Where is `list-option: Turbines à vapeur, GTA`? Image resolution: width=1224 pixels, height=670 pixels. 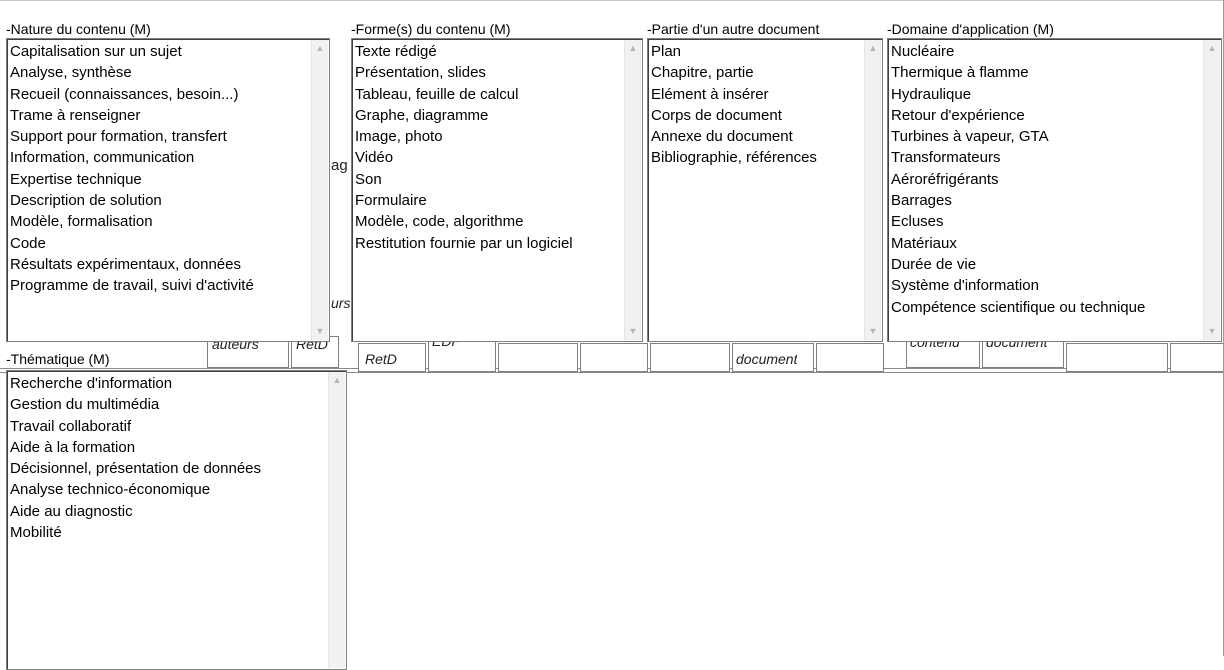
list-option: Turbines à vapeur, GTA is located at coordinates (1047, 136).